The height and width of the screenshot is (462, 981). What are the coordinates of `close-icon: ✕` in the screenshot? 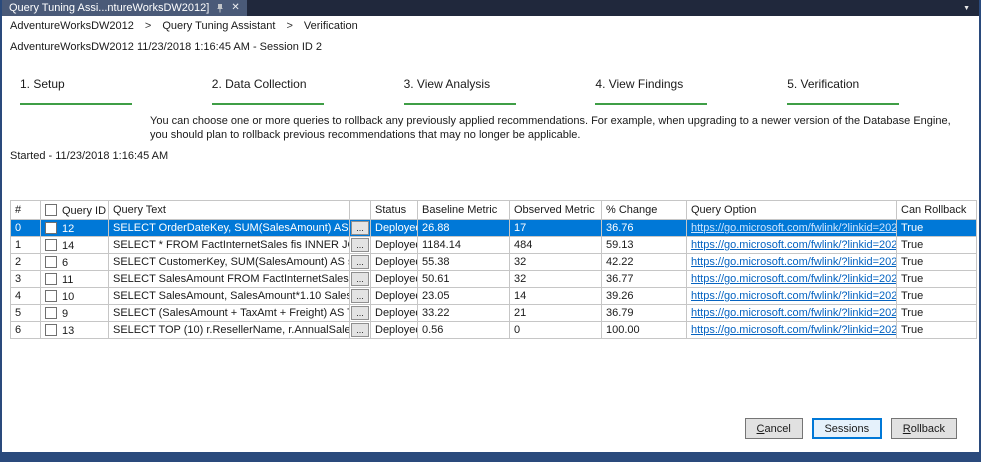 It's located at (235, 8).